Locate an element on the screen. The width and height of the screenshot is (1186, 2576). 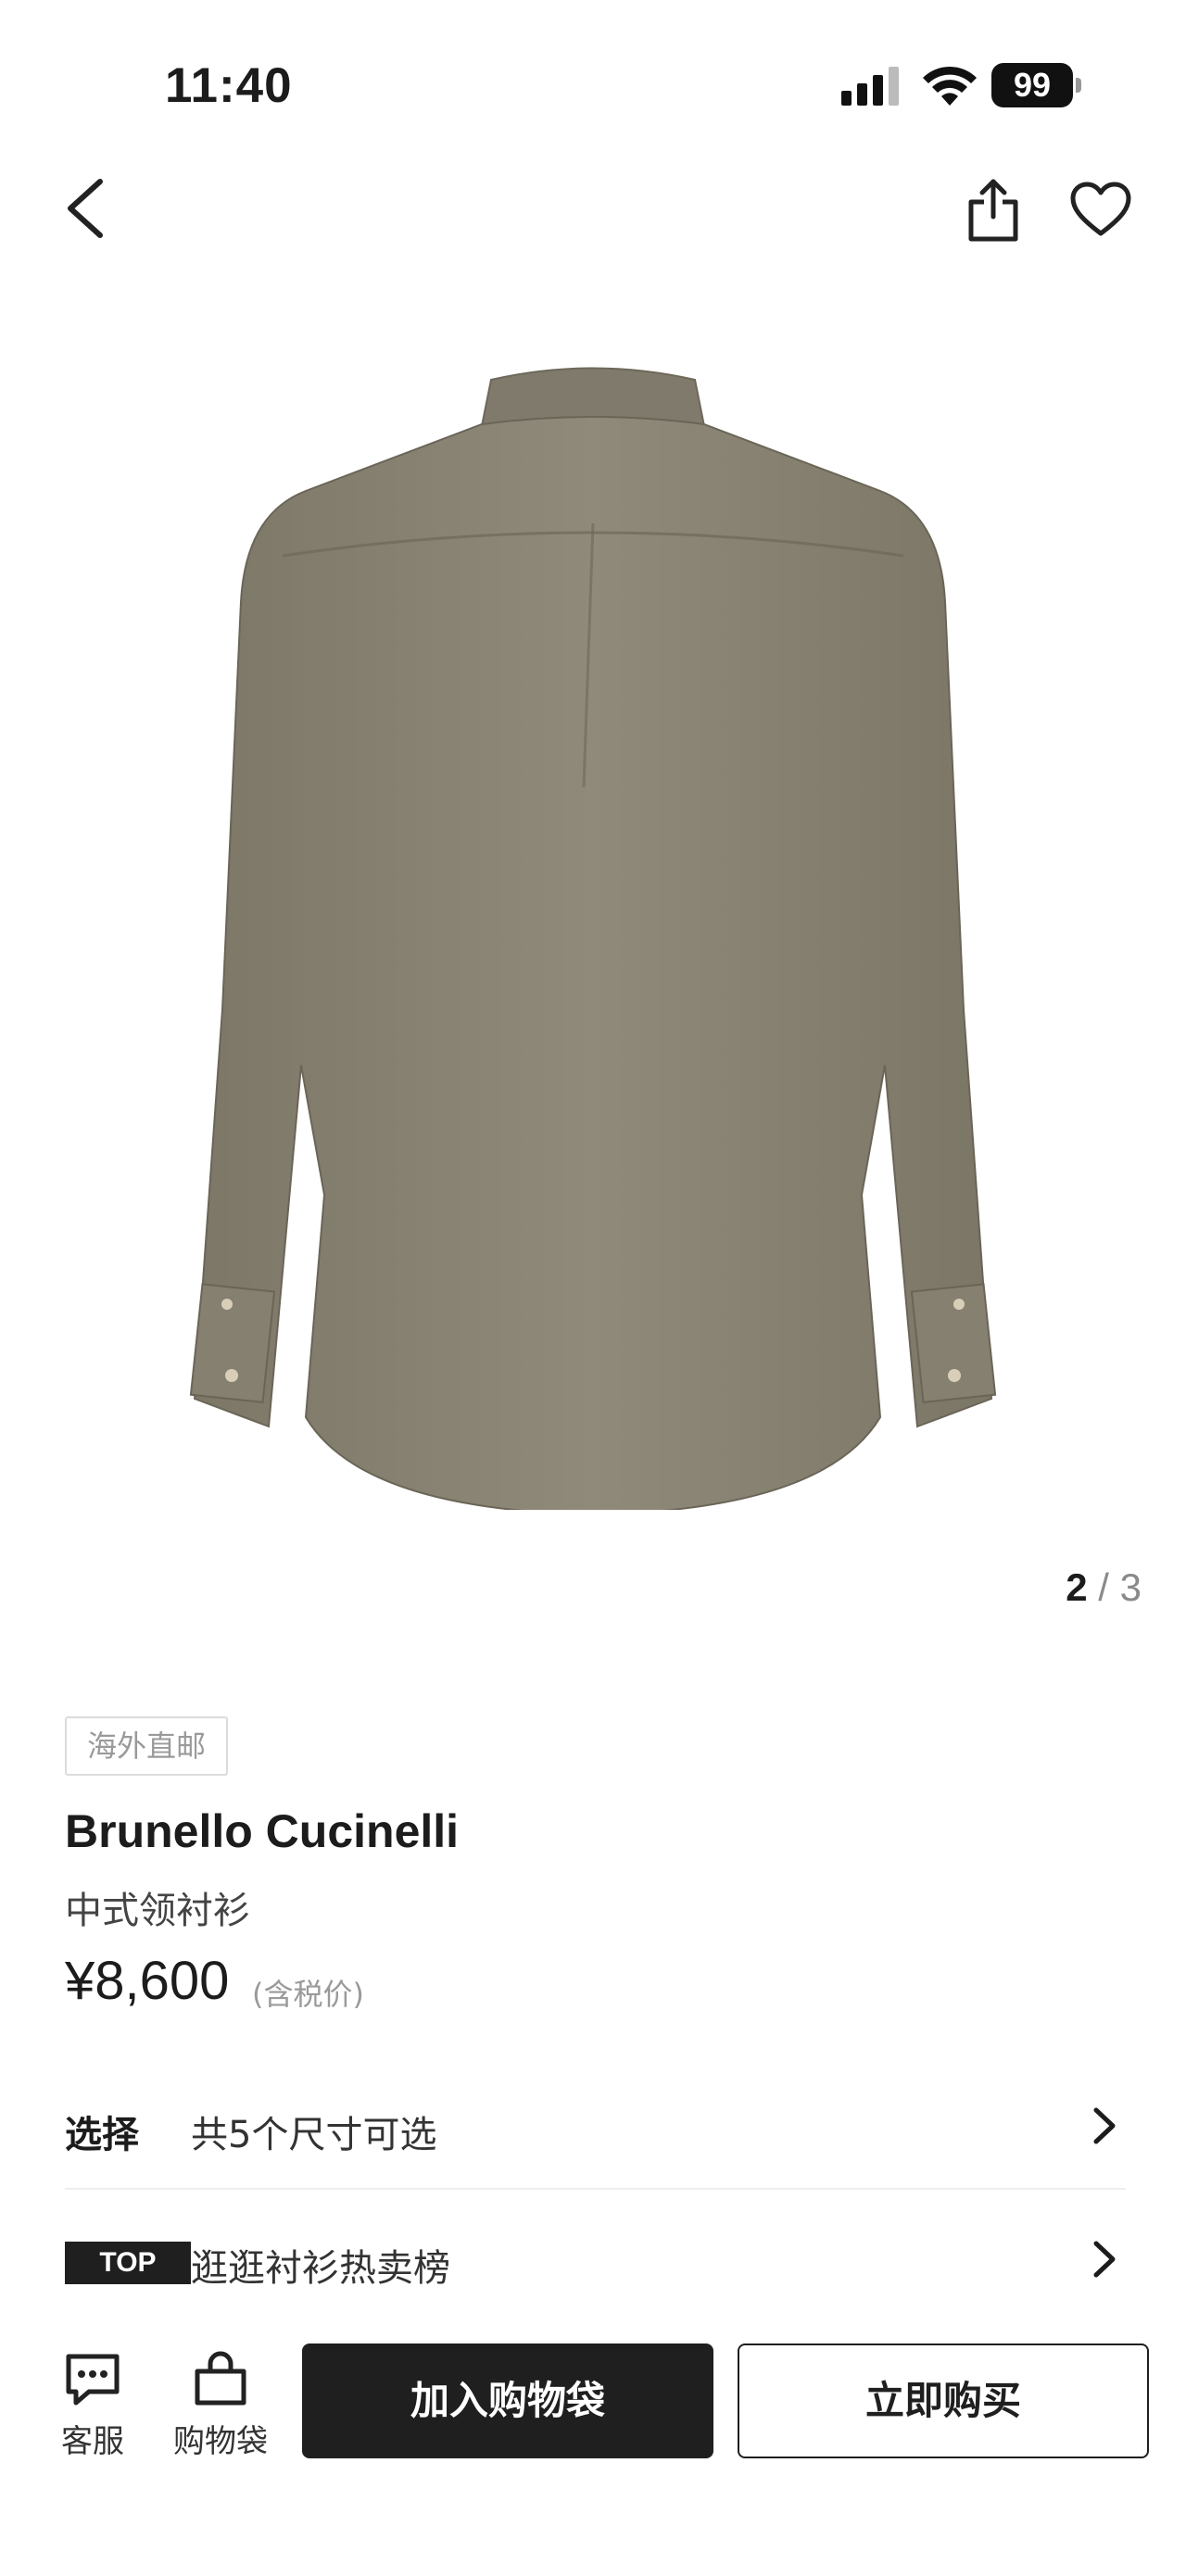
customer-service-label: 客服 is located at coordinates (92, 2441).